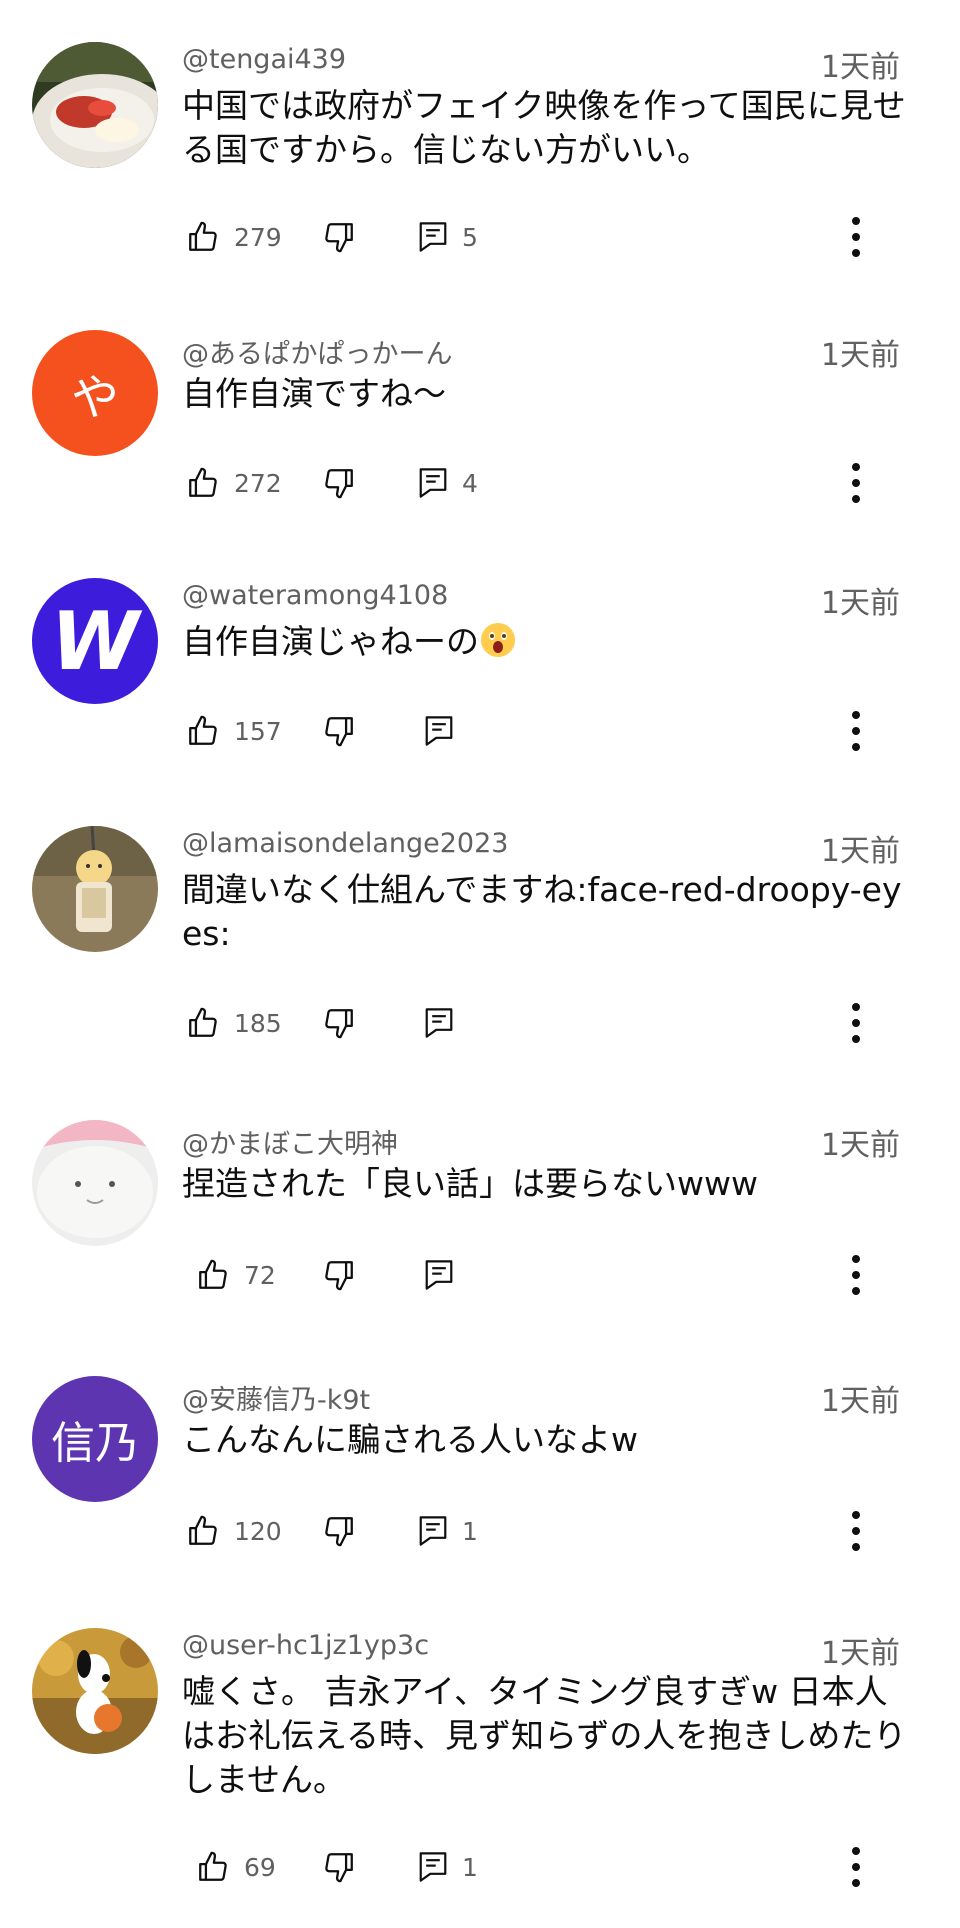 This screenshot has height=1928, width=960. What do you see at coordinates (236, 1867) in the screenshot?
I see `like-button: 69` at bounding box center [236, 1867].